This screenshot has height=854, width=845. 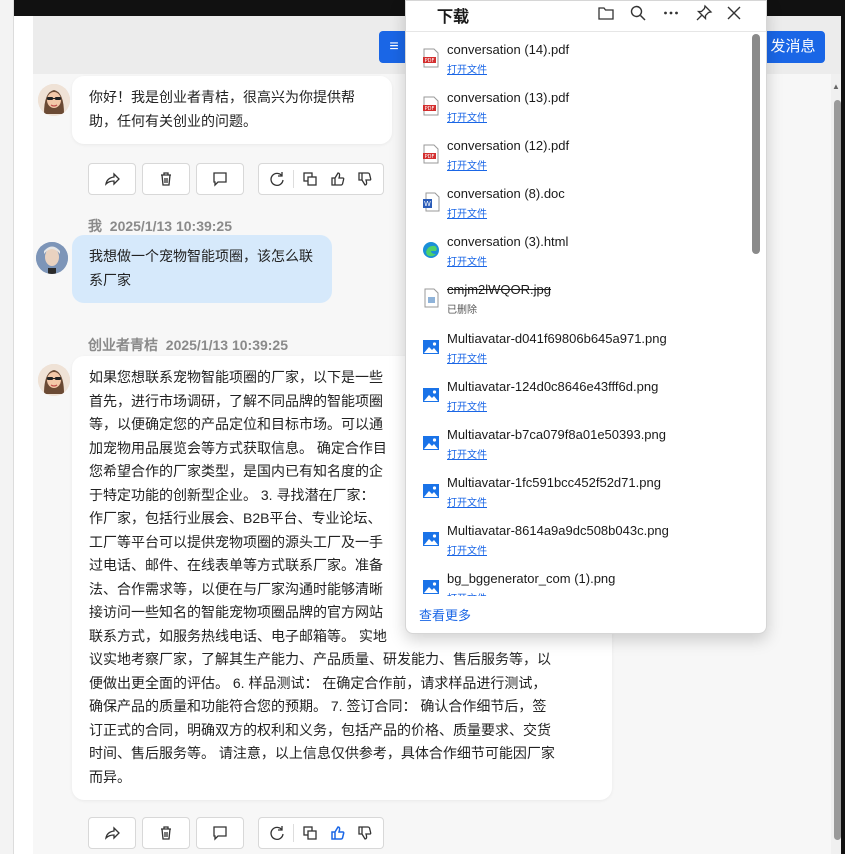 I want to click on search-icon, so click(x=638, y=13).